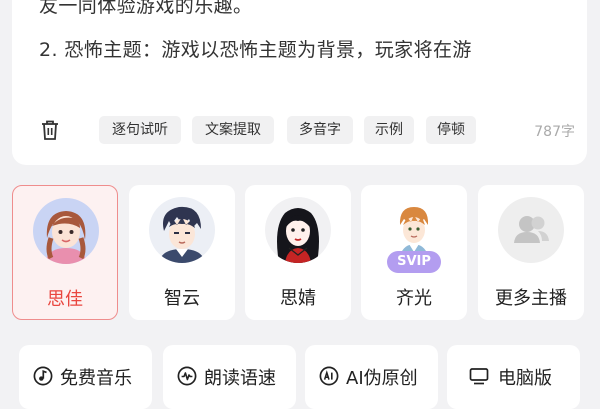  I want to click on free-music-button: 免费音乐, so click(85, 377).